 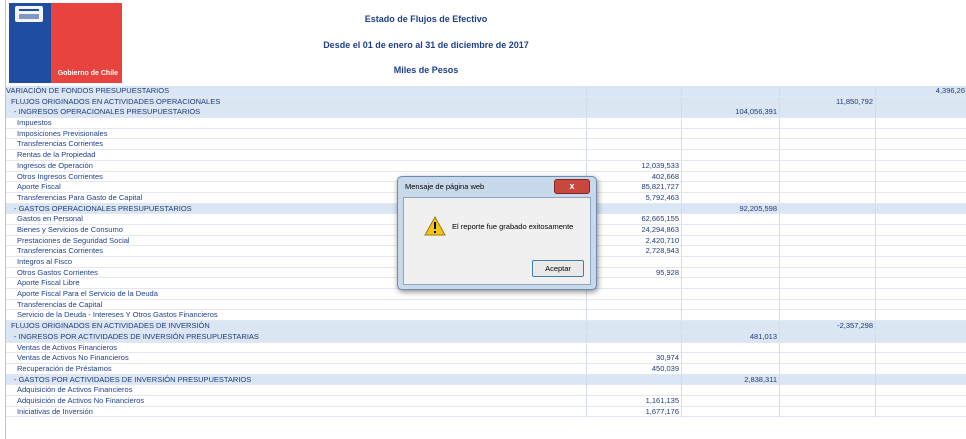 I want to click on table-row: Impuestos, so click(x=486, y=123).